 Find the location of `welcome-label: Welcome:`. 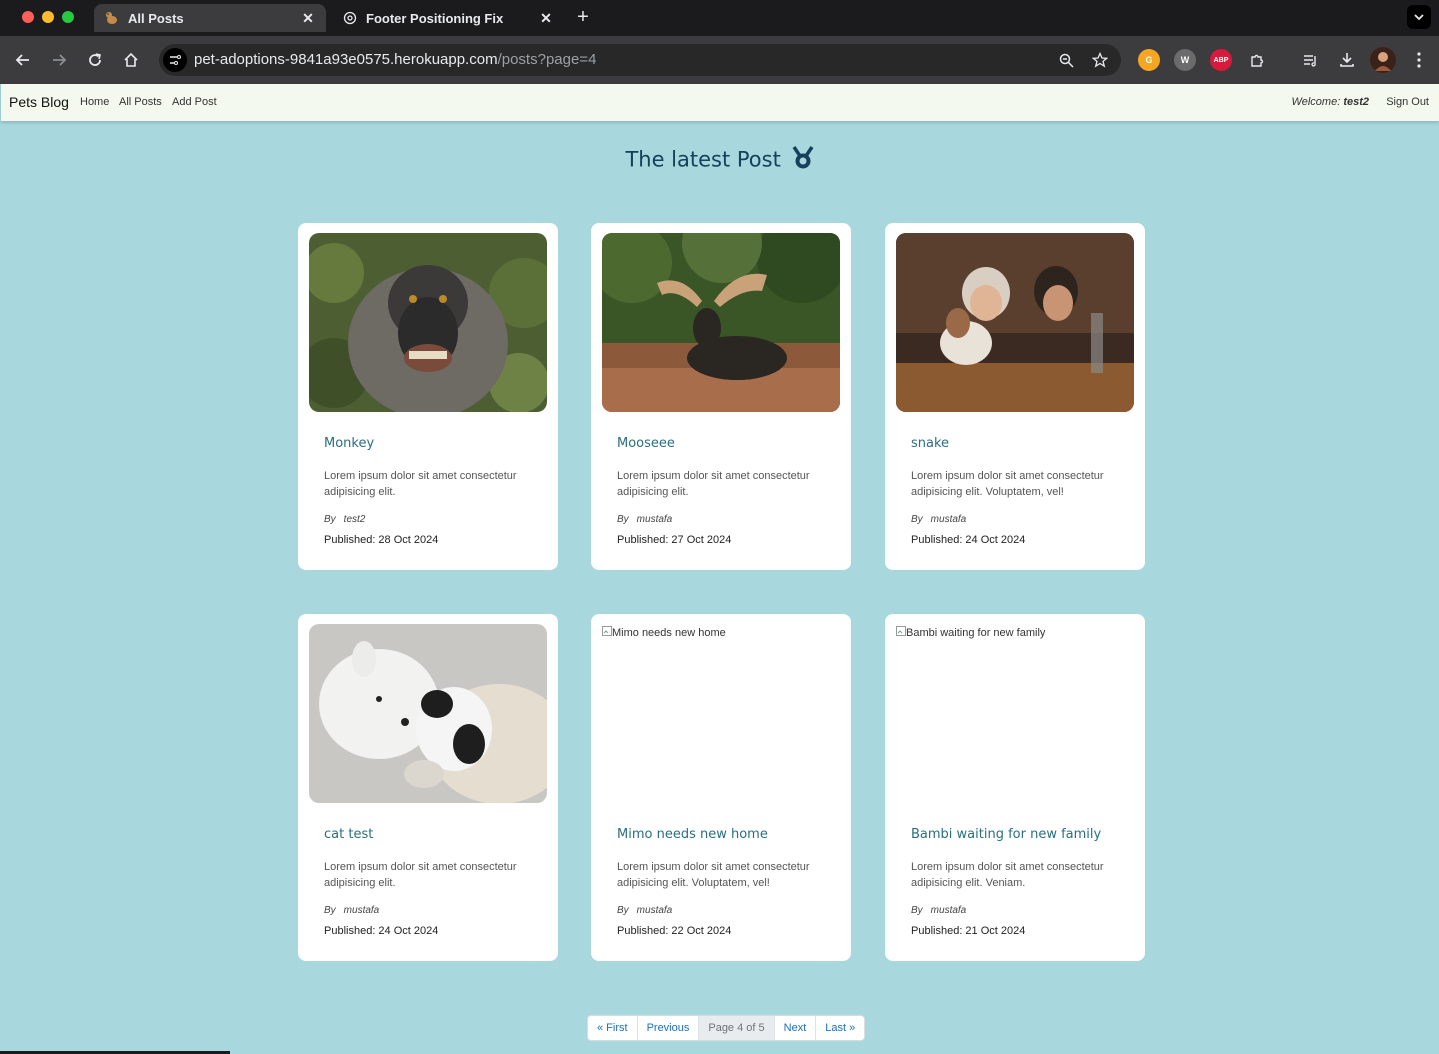

welcome-label: Welcome: is located at coordinates (1316, 102).